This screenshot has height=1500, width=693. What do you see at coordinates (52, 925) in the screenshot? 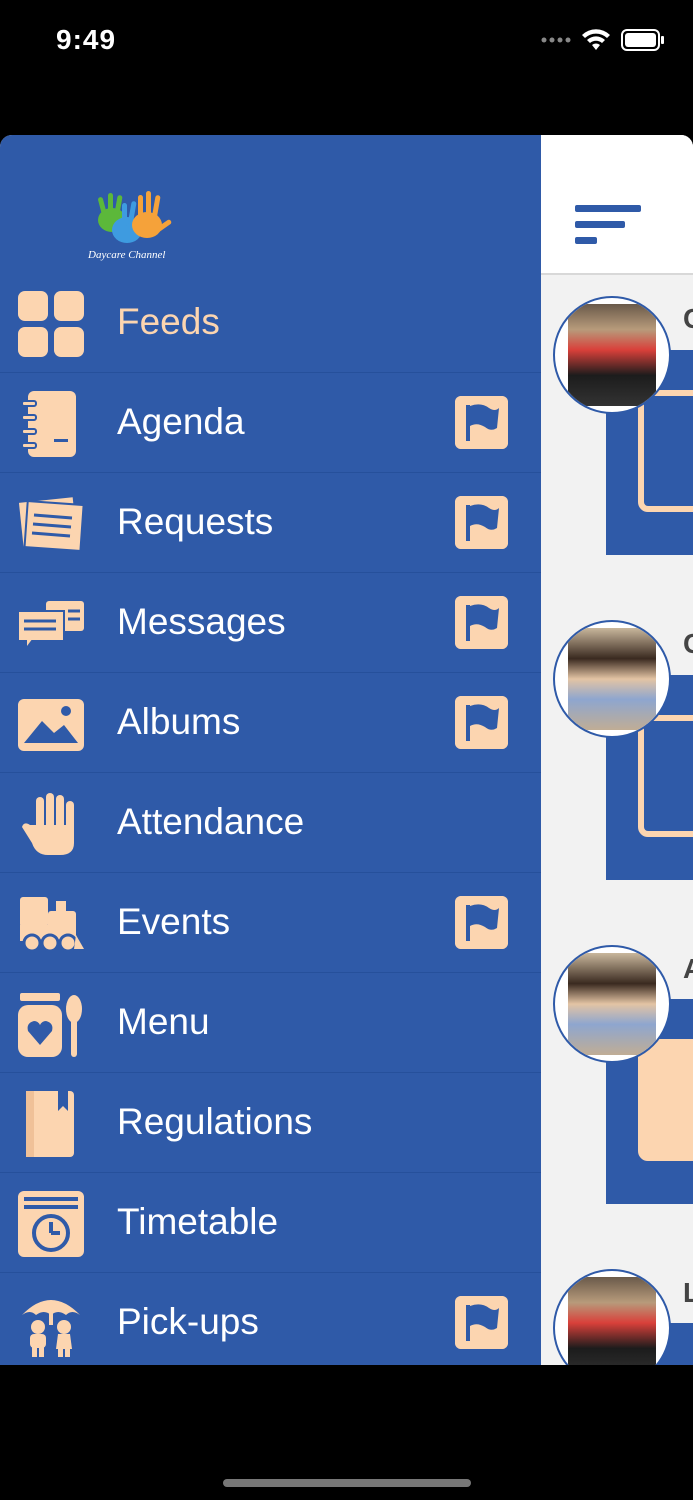
I see `toy-train-icon` at bounding box center [52, 925].